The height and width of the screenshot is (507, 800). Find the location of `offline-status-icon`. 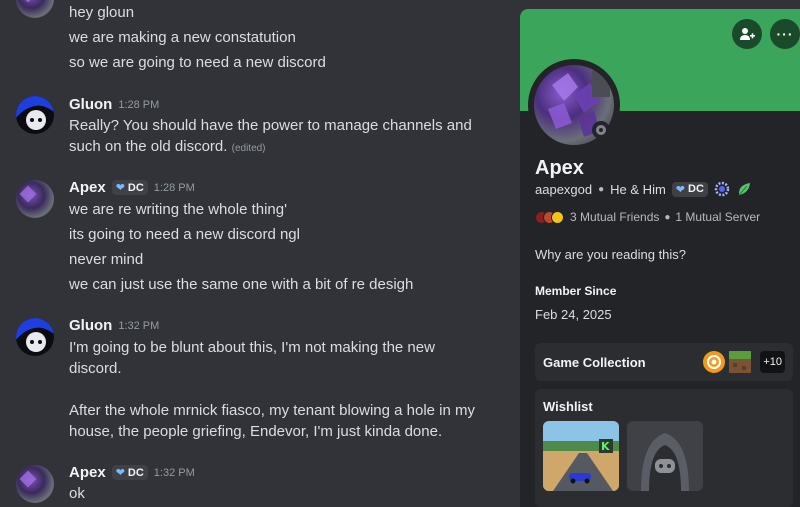

offline-status-icon is located at coordinates (601, 130).